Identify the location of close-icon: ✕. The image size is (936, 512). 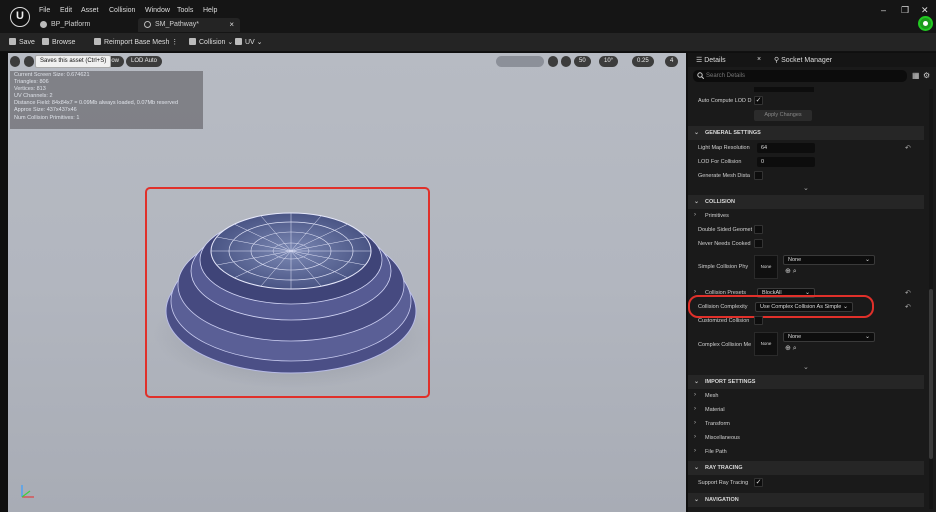
(925, 10).